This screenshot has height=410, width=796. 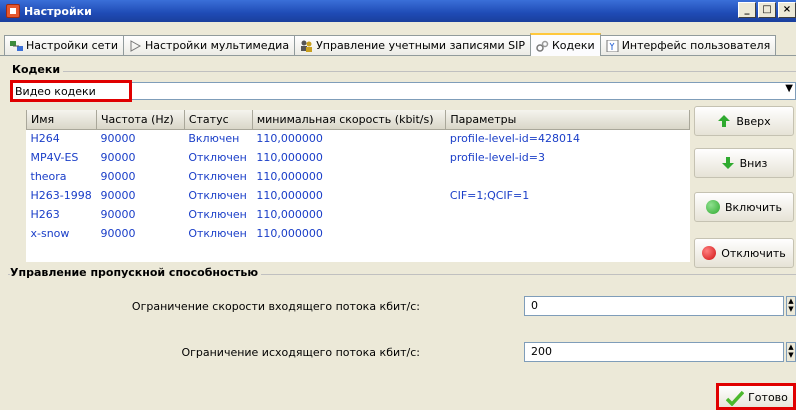 I want to click on chevron-down-icon: ▼, so click(x=789, y=88).